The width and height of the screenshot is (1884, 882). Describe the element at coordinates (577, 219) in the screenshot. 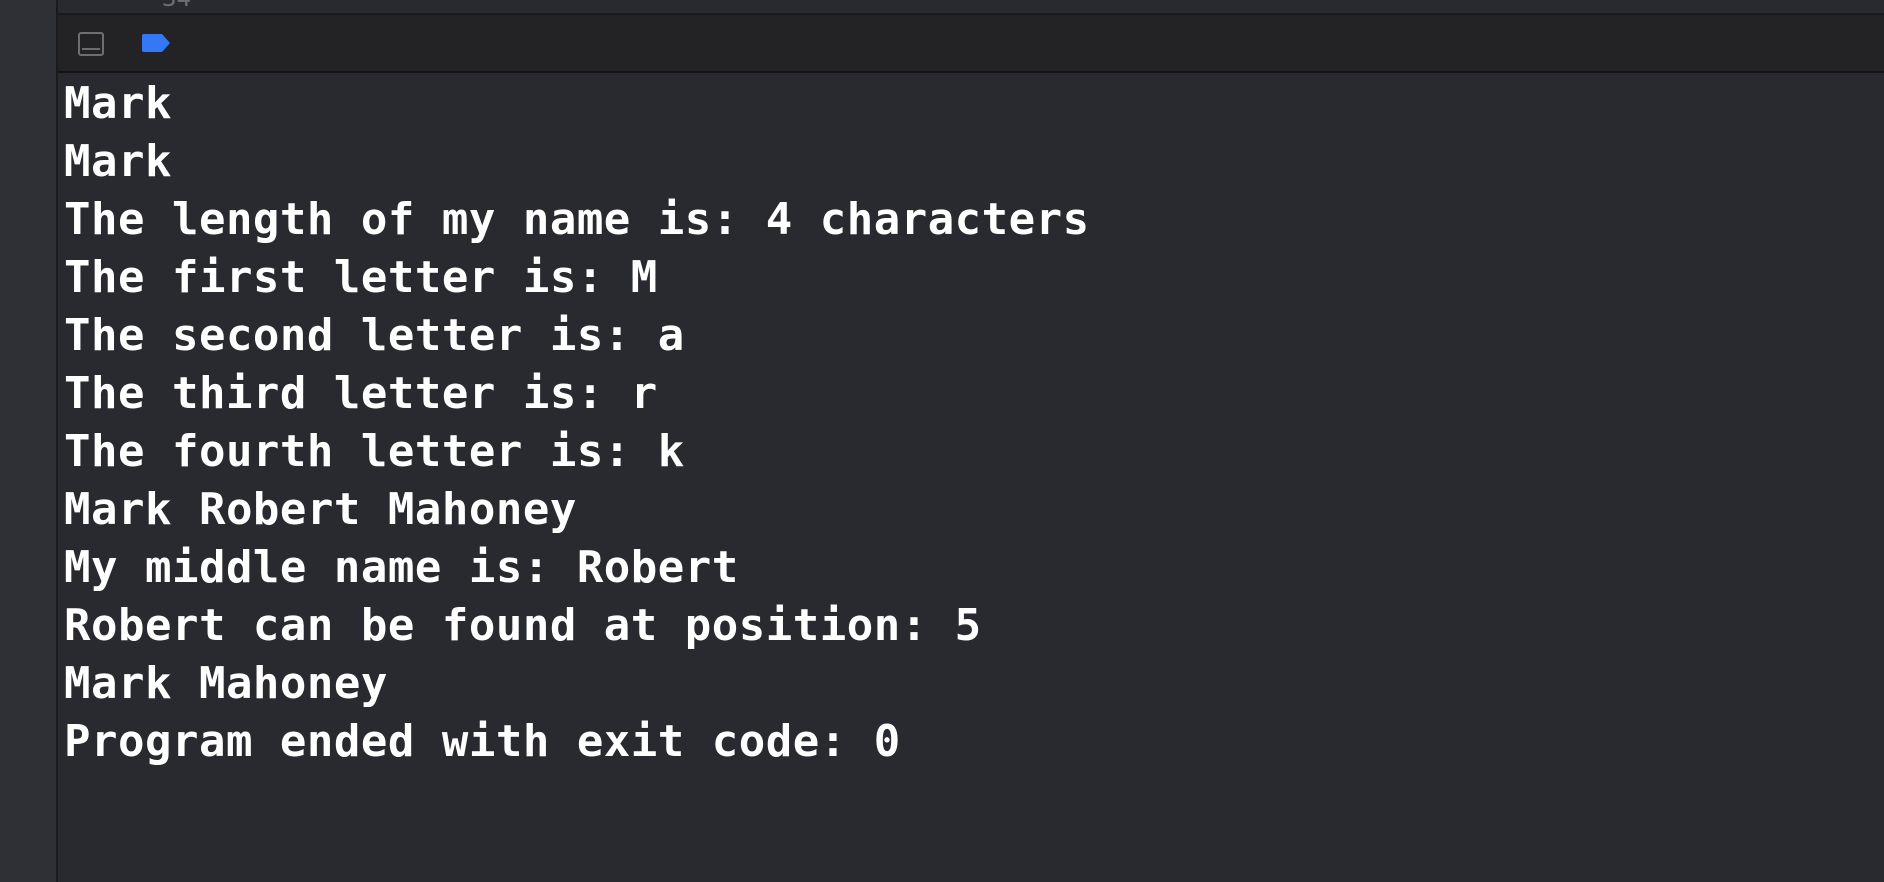

I see `console-line: The length of my name is: 4 characters` at that location.